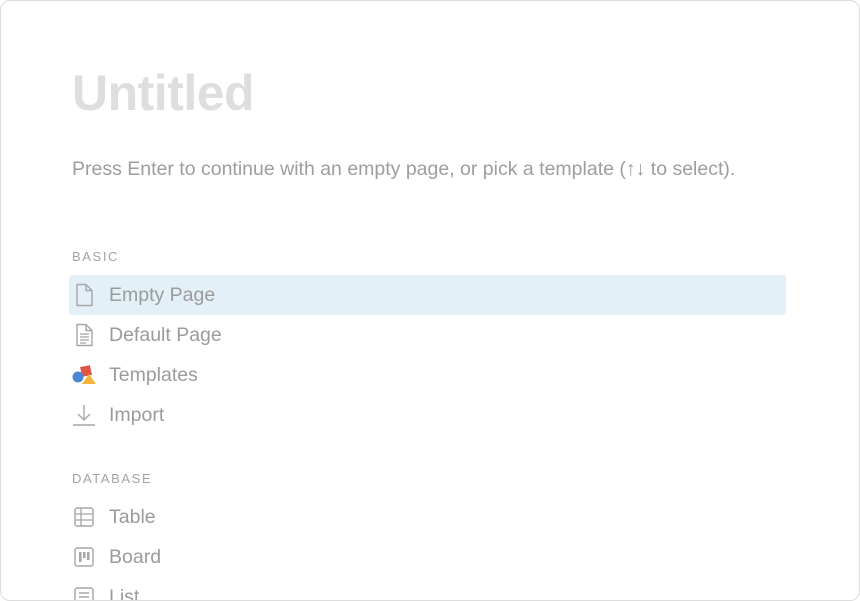 This screenshot has width=860, height=601. I want to click on menu-item-label: Table, so click(132, 517).